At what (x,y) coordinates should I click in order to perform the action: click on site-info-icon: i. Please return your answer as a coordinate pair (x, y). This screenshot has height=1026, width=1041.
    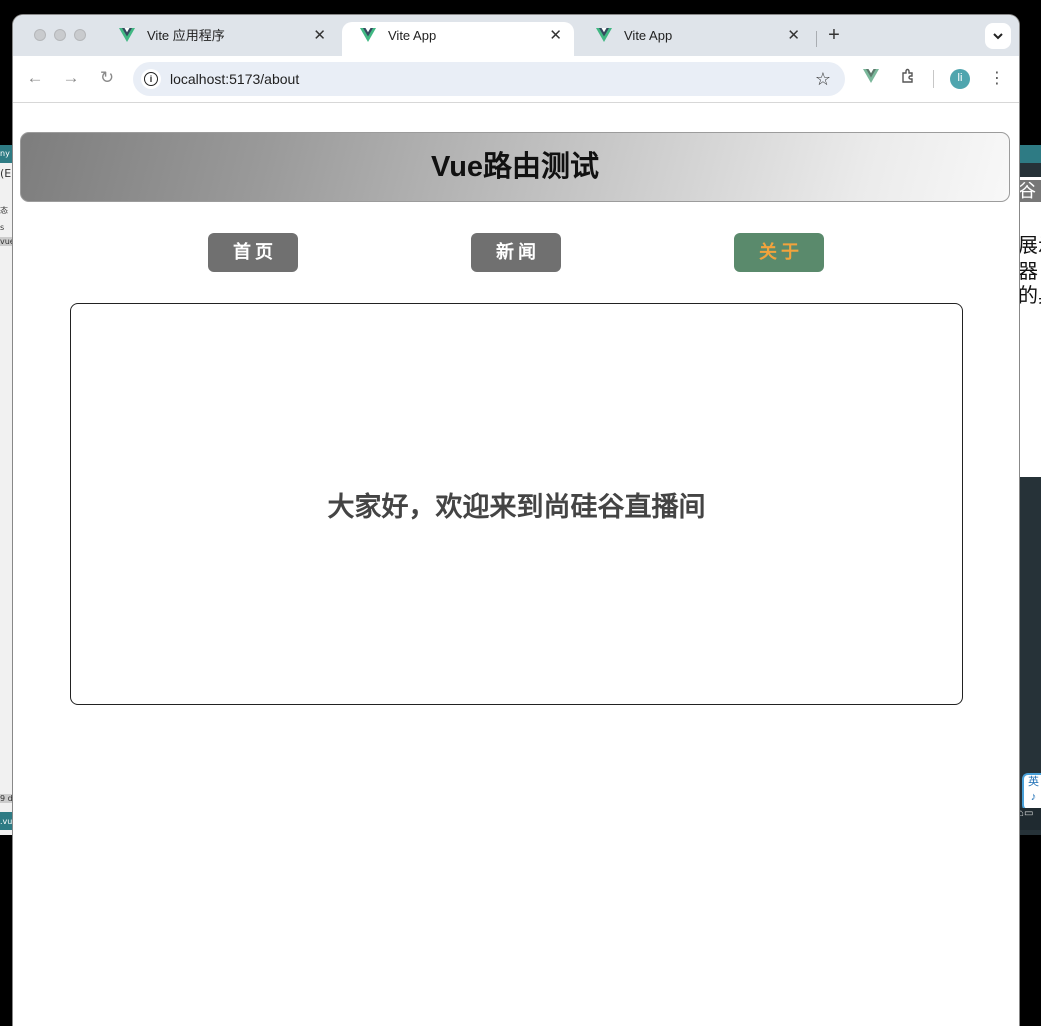
    Looking at the image, I should click on (151, 79).